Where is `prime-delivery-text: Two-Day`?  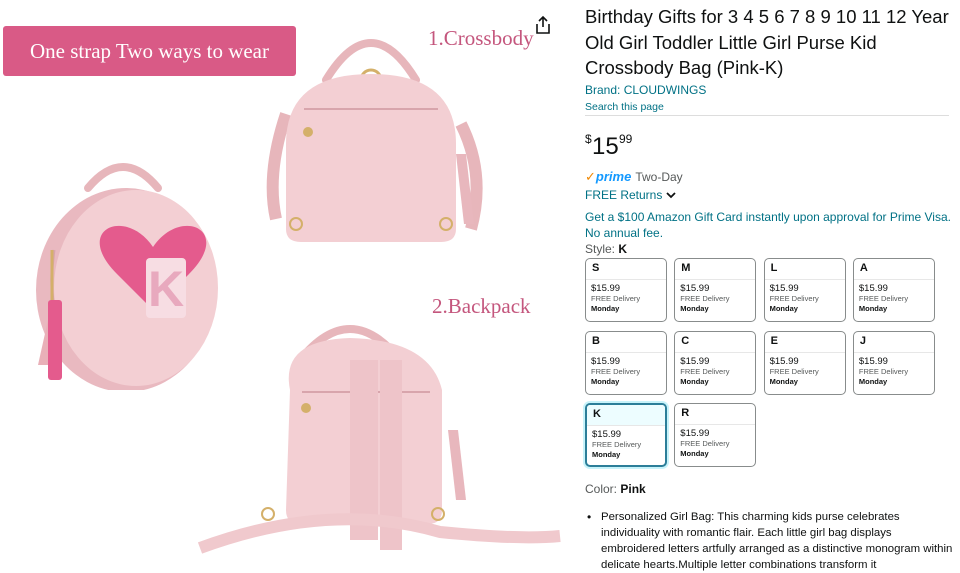 prime-delivery-text: Two-Day is located at coordinates (659, 176).